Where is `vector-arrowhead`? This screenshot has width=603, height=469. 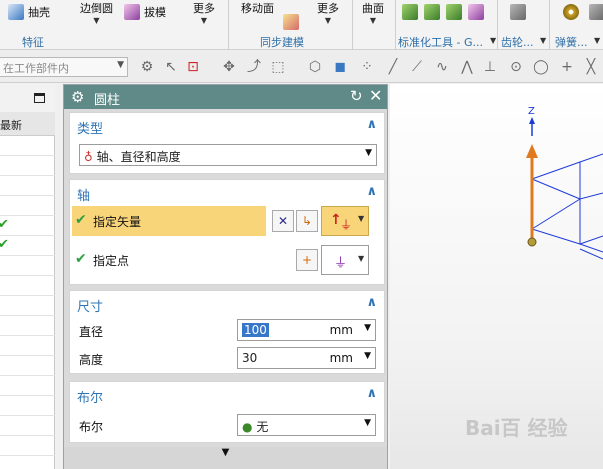
vector-arrowhead is located at coordinates (532, 151).